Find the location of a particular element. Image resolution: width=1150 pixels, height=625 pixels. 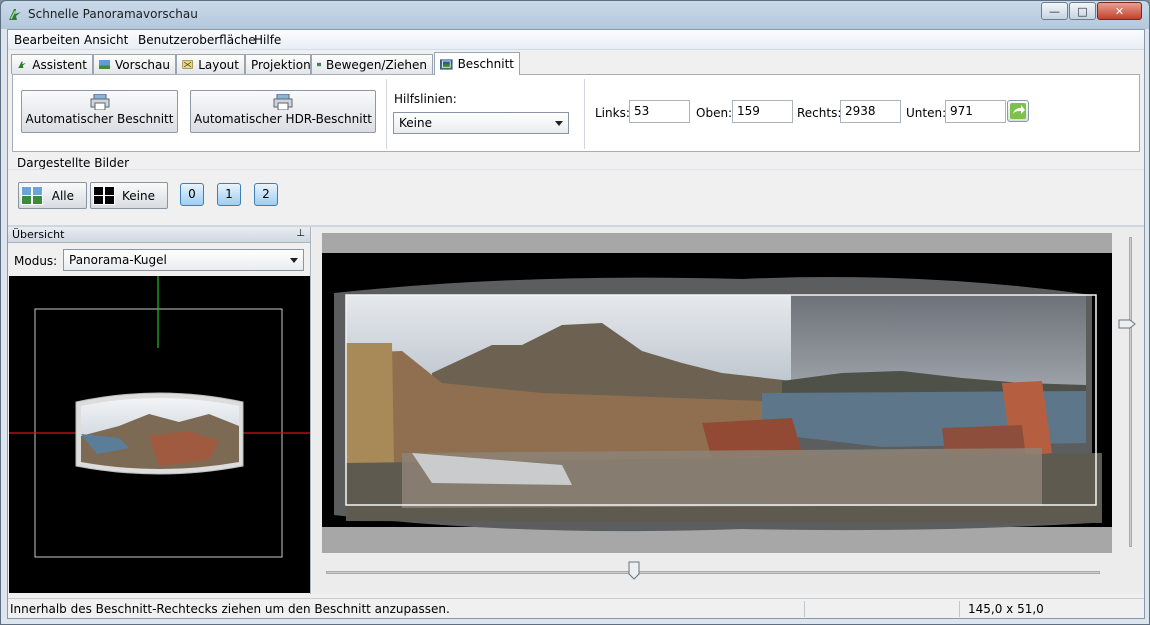

window-title: Schnelle Panoramavorschau is located at coordinates (113, 14).